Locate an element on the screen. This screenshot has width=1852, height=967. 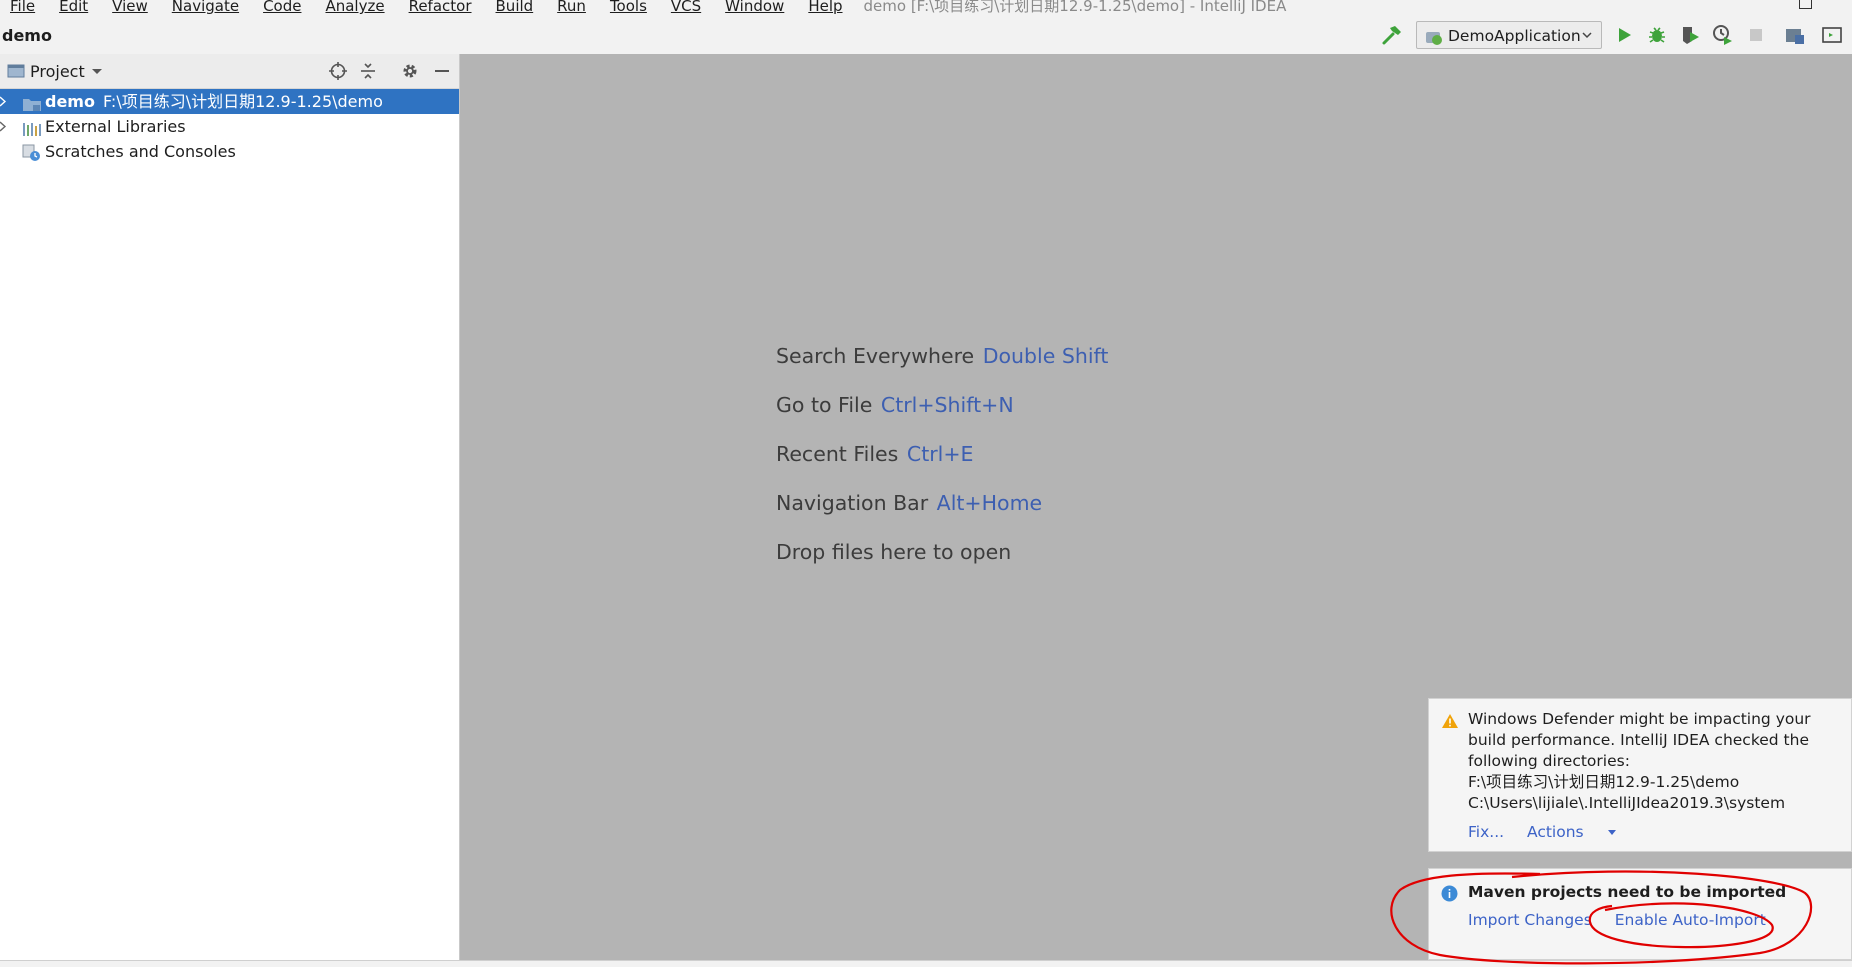
navigation-toolbar: demo DemoApplication is located at coordinates (926, 35).